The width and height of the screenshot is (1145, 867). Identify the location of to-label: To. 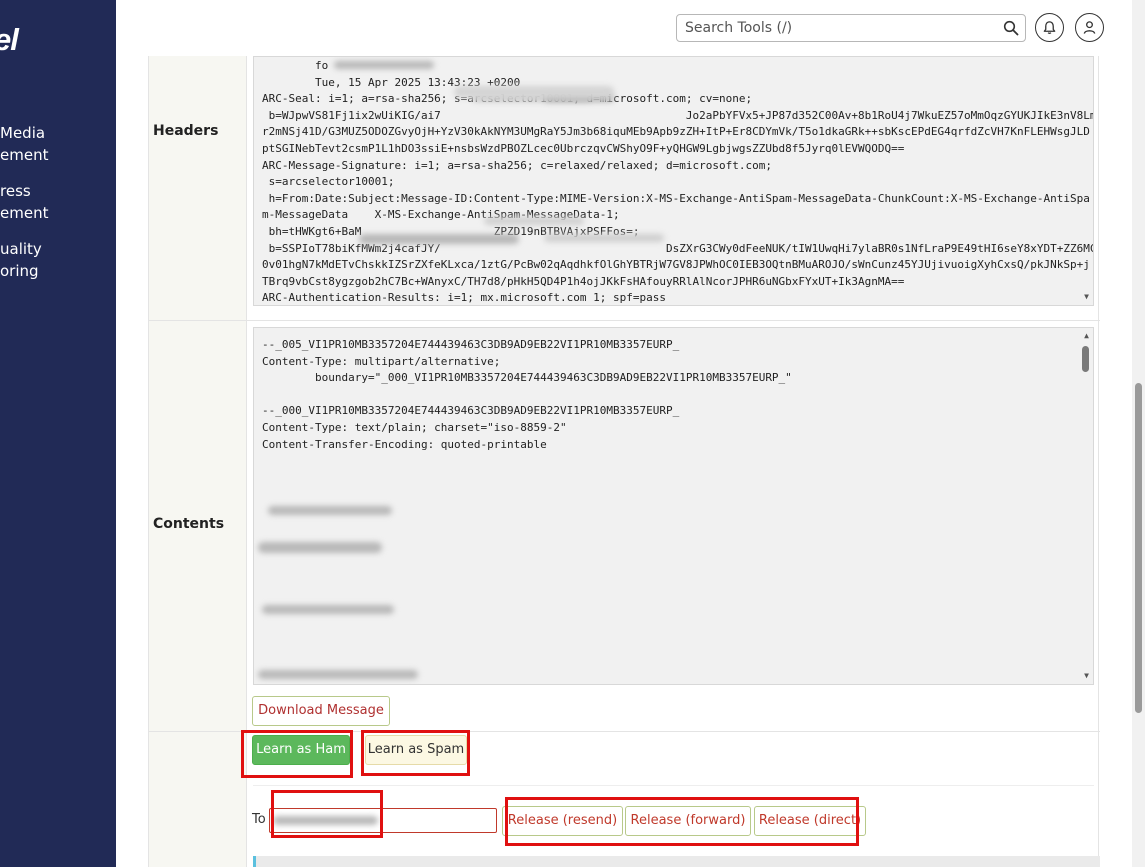
(259, 819).